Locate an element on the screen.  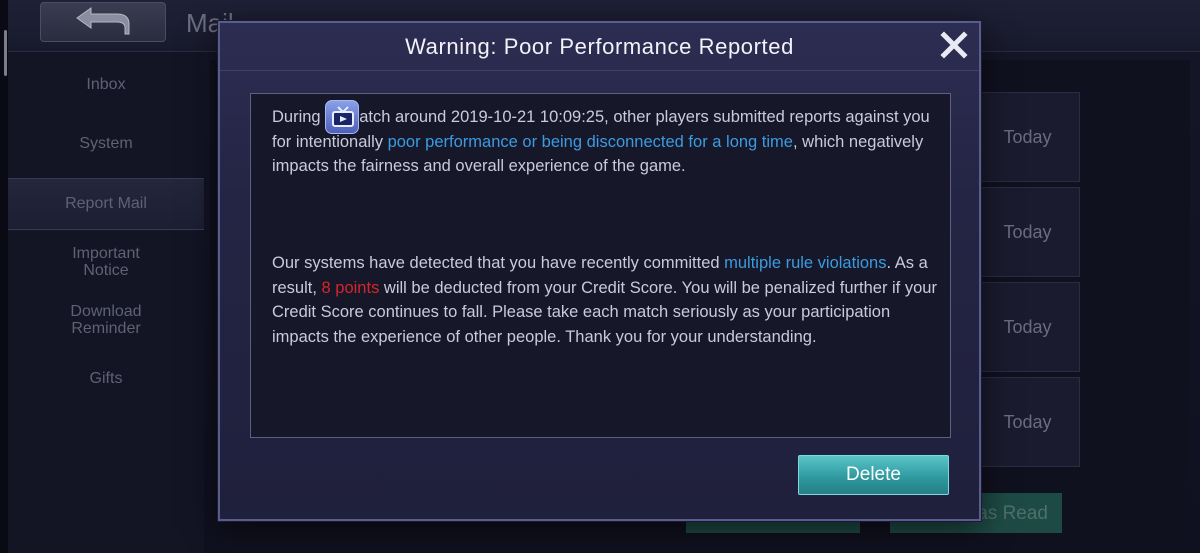
edge-handle is located at coordinates (5, 53).